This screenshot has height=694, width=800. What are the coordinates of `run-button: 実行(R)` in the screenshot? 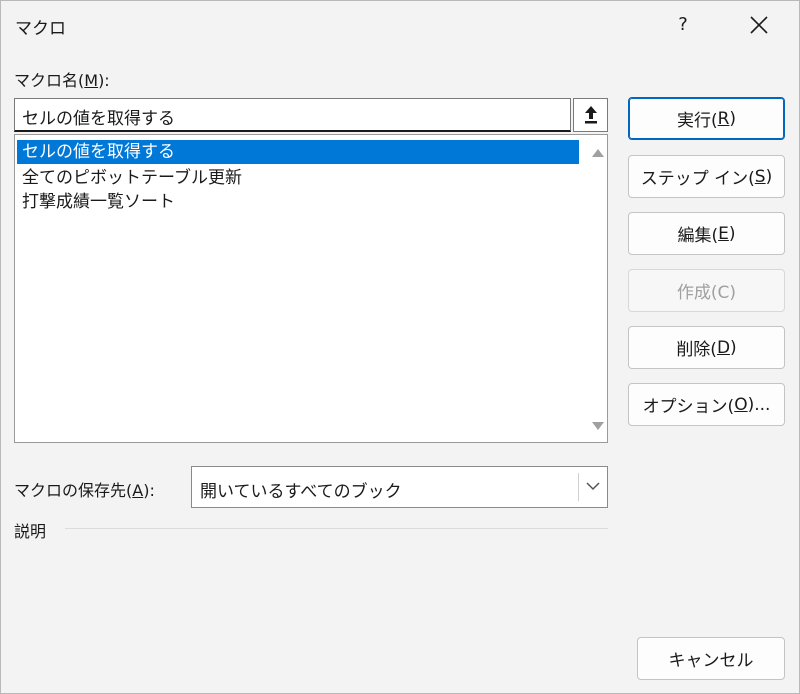 It's located at (706, 118).